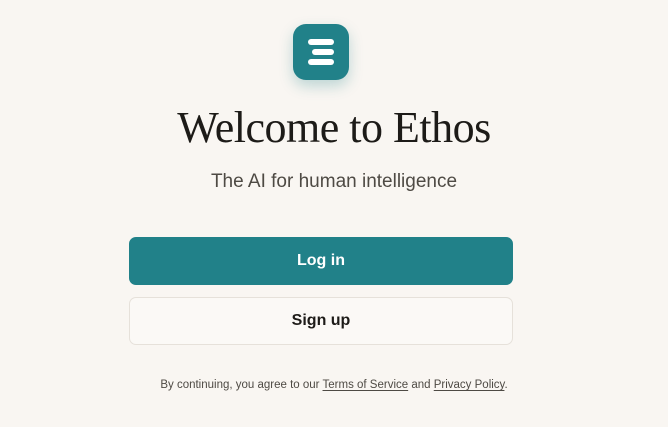 The height and width of the screenshot is (427, 668). Describe the element at coordinates (334, 181) in the screenshot. I see `page-subtitle: The AI for human intelligence` at that location.